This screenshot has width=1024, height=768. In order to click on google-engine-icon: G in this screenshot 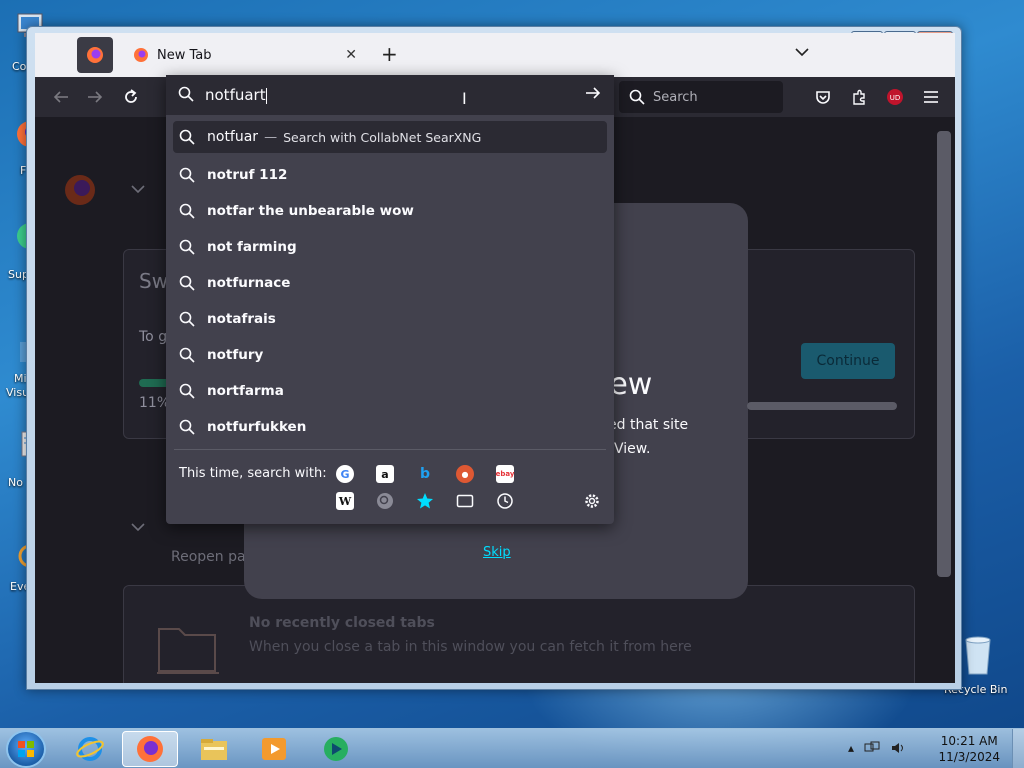, I will do `click(345, 474)`.